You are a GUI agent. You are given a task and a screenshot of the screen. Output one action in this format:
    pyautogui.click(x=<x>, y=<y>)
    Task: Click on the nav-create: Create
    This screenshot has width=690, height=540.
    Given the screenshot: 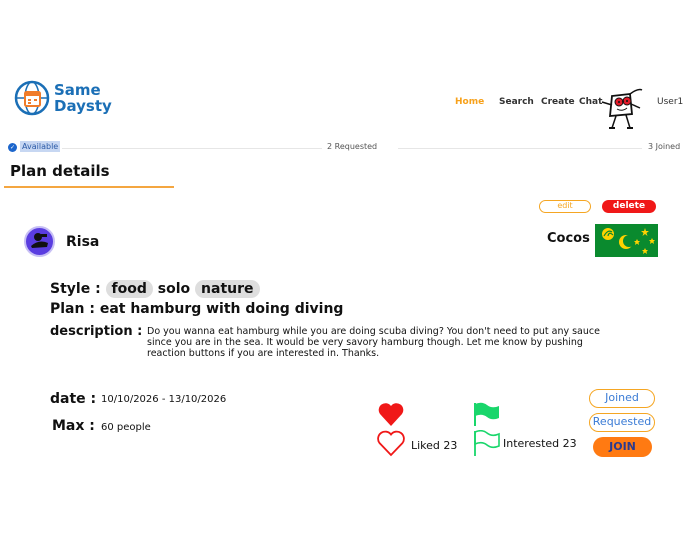 What is the action you would take?
    pyautogui.click(x=558, y=102)
    